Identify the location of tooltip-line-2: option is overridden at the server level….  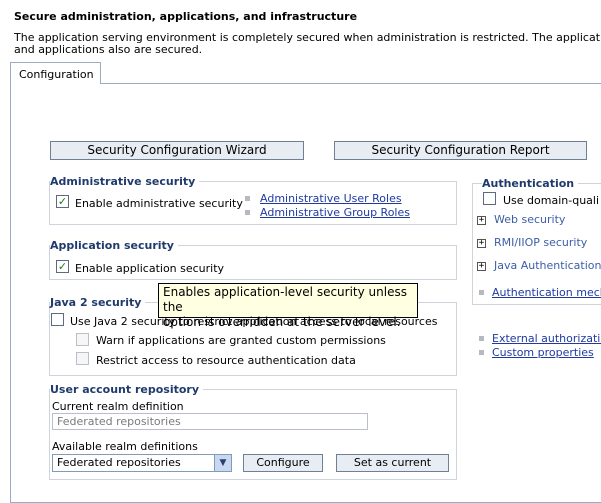
(282, 322).